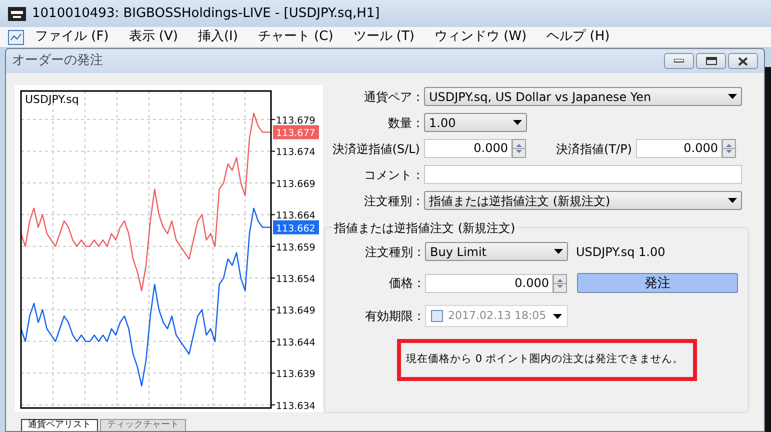 The height and width of the screenshot is (432, 771). Describe the element at coordinates (578, 37) in the screenshot. I see `menu-item: ヘルプ (H)` at that location.